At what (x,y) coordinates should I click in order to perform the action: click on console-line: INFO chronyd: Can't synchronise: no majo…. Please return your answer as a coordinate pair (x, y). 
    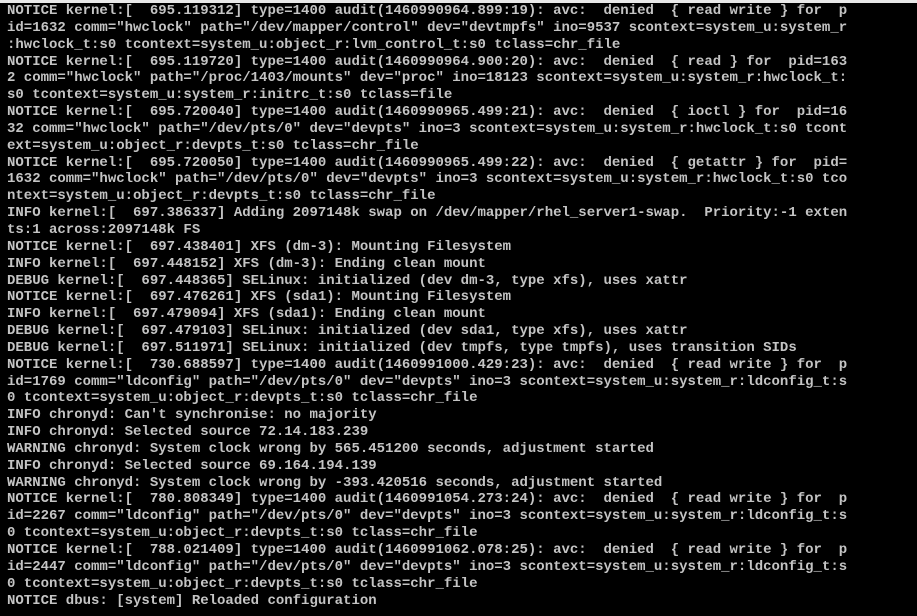
    Looking at the image, I should click on (192, 415).